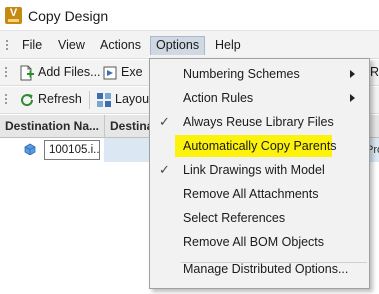  What do you see at coordinates (259, 98) in the screenshot?
I see `menu-item-action-rules: Action Rules` at bounding box center [259, 98].